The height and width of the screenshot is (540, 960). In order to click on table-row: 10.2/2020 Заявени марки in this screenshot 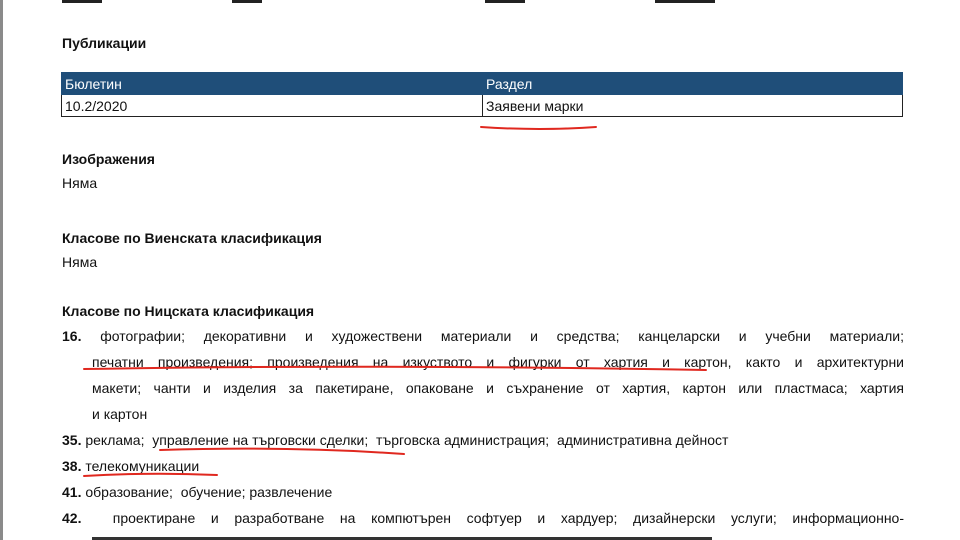, I will do `click(482, 105)`.